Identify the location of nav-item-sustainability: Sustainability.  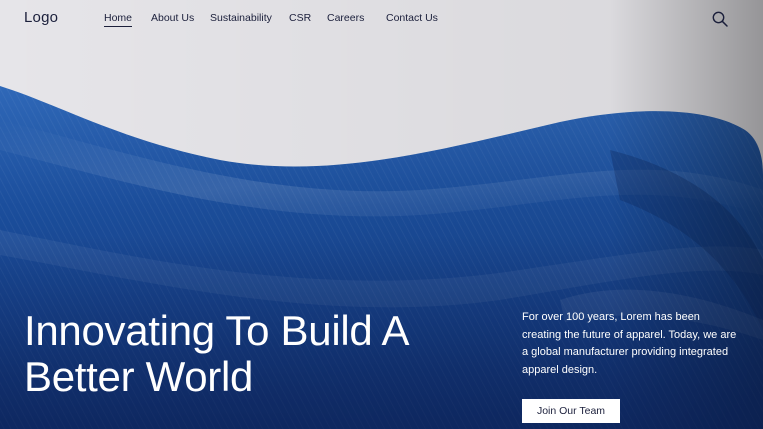
(241, 18).